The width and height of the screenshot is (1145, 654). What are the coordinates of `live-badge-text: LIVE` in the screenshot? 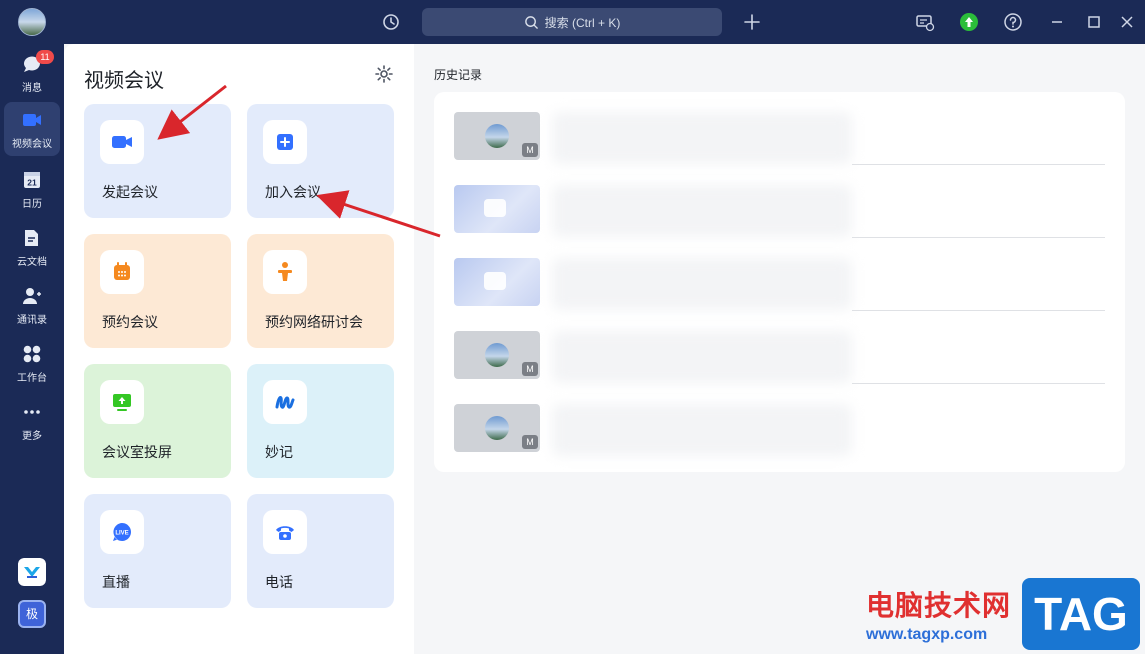 It's located at (121, 534).